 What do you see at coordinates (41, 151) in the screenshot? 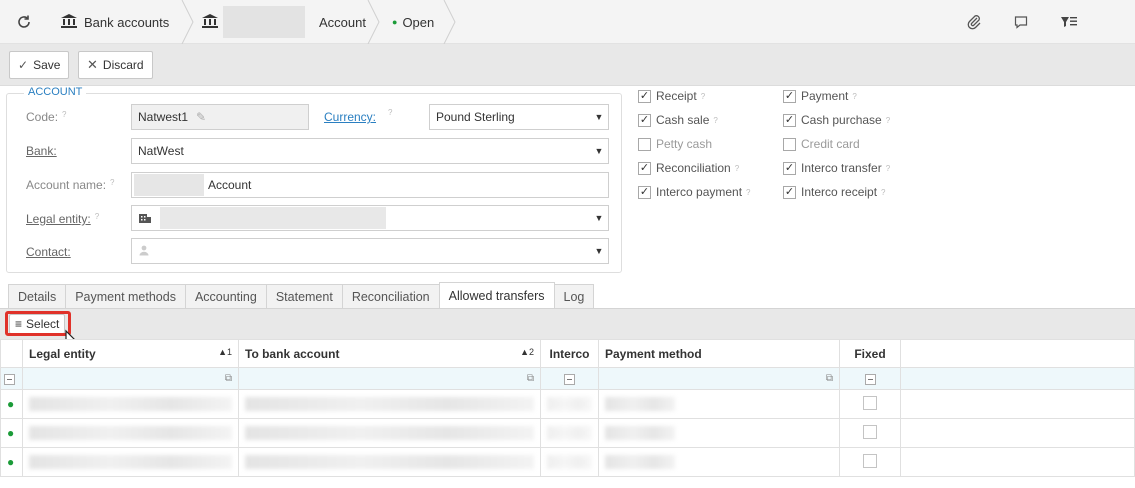
I see `bank-label: Bank:` at bounding box center [41, 151].